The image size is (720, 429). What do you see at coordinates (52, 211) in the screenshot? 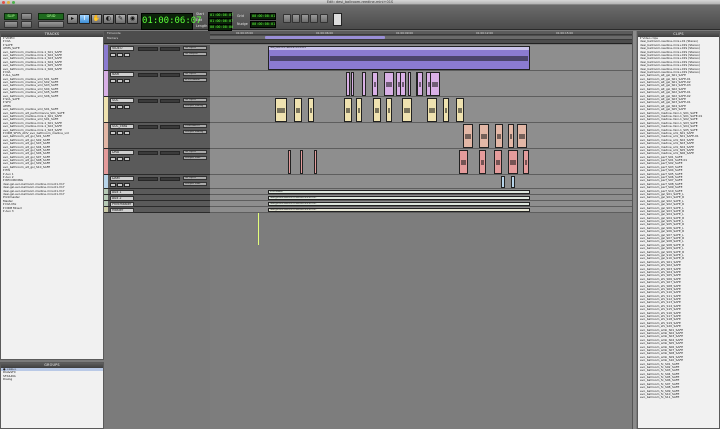
I see `tracks_panel-item: ▾ Aux 3` at bounding box center [52, 211].